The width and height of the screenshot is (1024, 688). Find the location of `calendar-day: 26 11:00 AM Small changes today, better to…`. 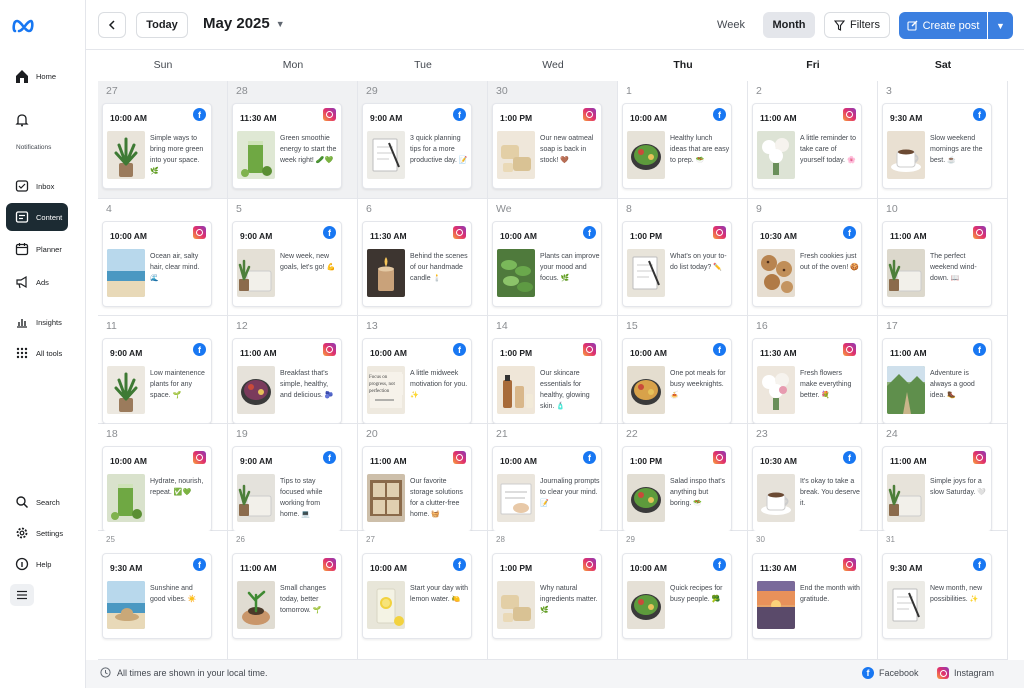

calendar-day: 26 11:00 AM Small changes today, better to… is located at coordinates (293, 595).